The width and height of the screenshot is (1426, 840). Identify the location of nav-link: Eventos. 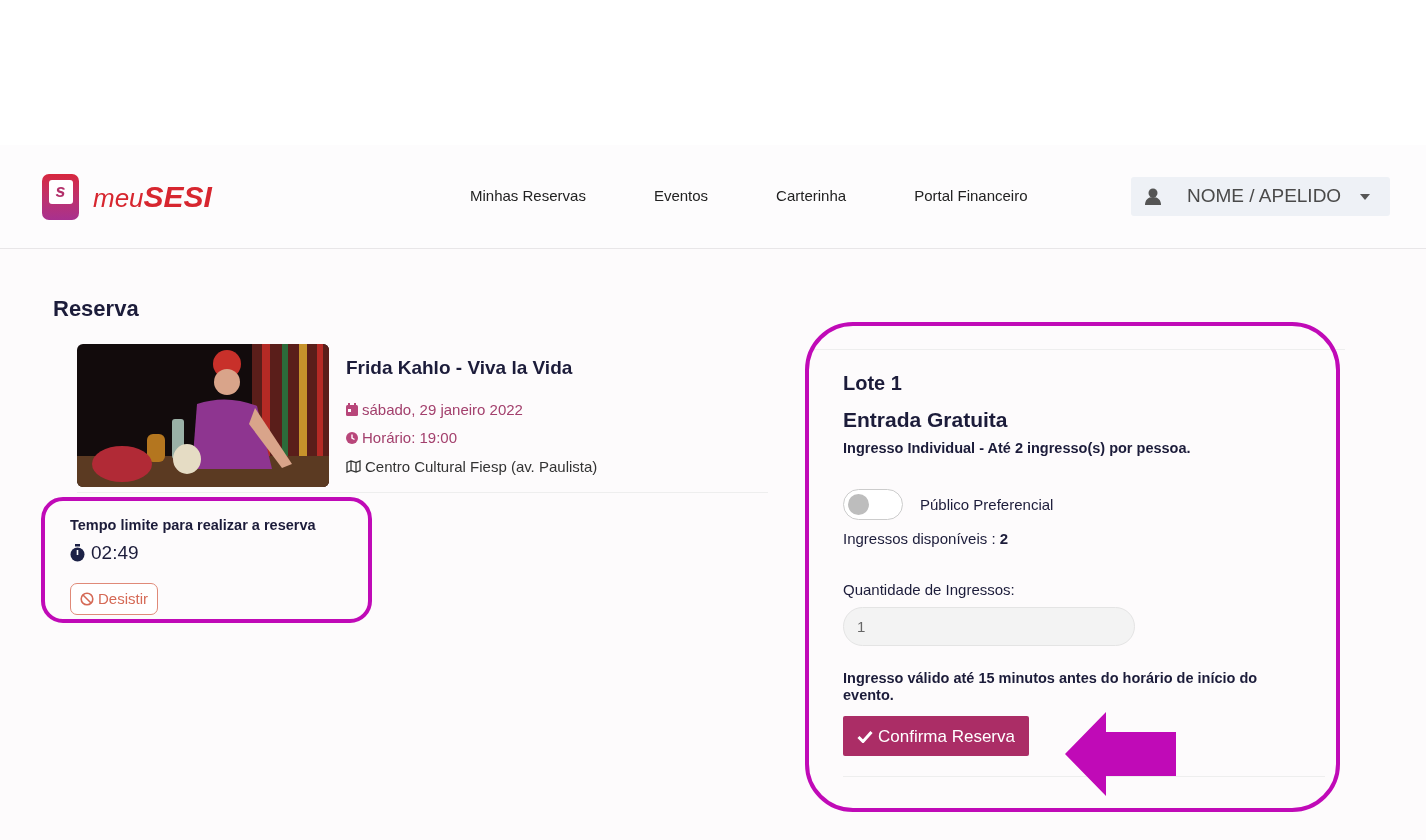
(681, 196).